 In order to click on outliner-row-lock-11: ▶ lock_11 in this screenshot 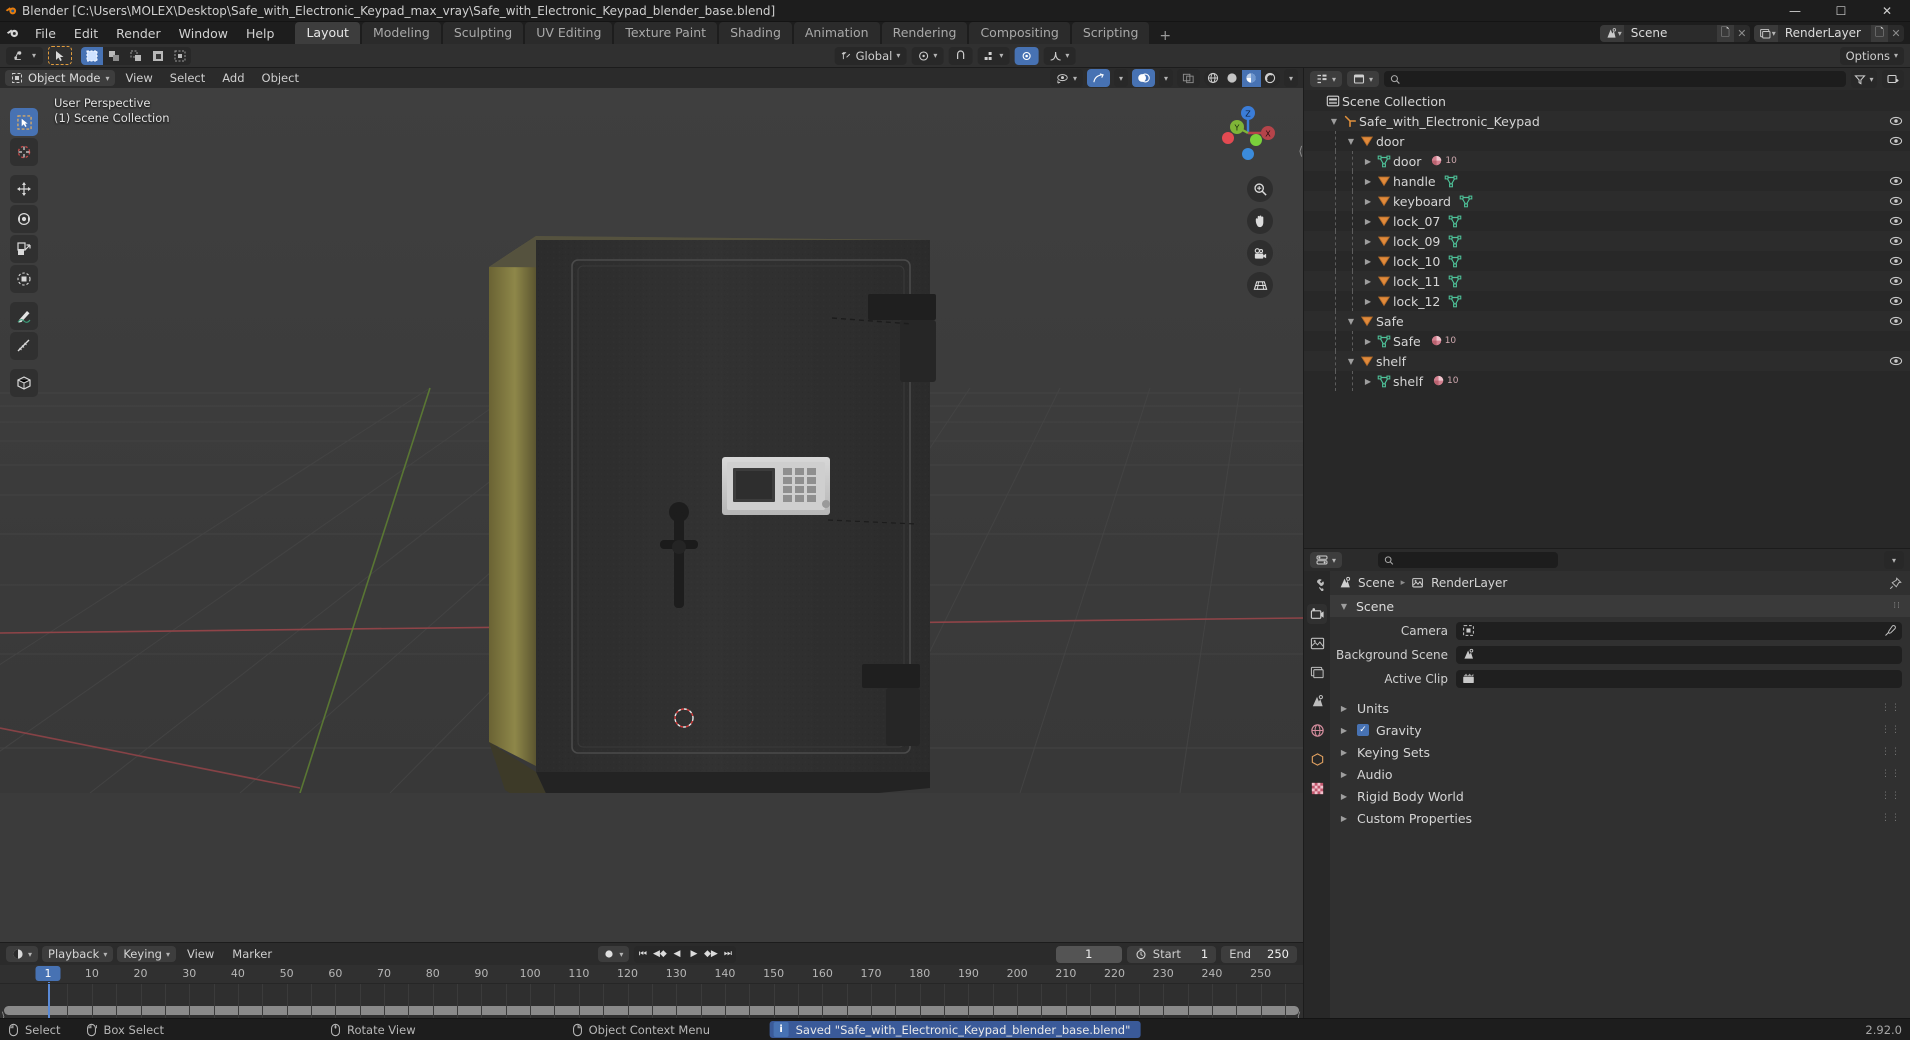, I will do `click(1607, 281)`.